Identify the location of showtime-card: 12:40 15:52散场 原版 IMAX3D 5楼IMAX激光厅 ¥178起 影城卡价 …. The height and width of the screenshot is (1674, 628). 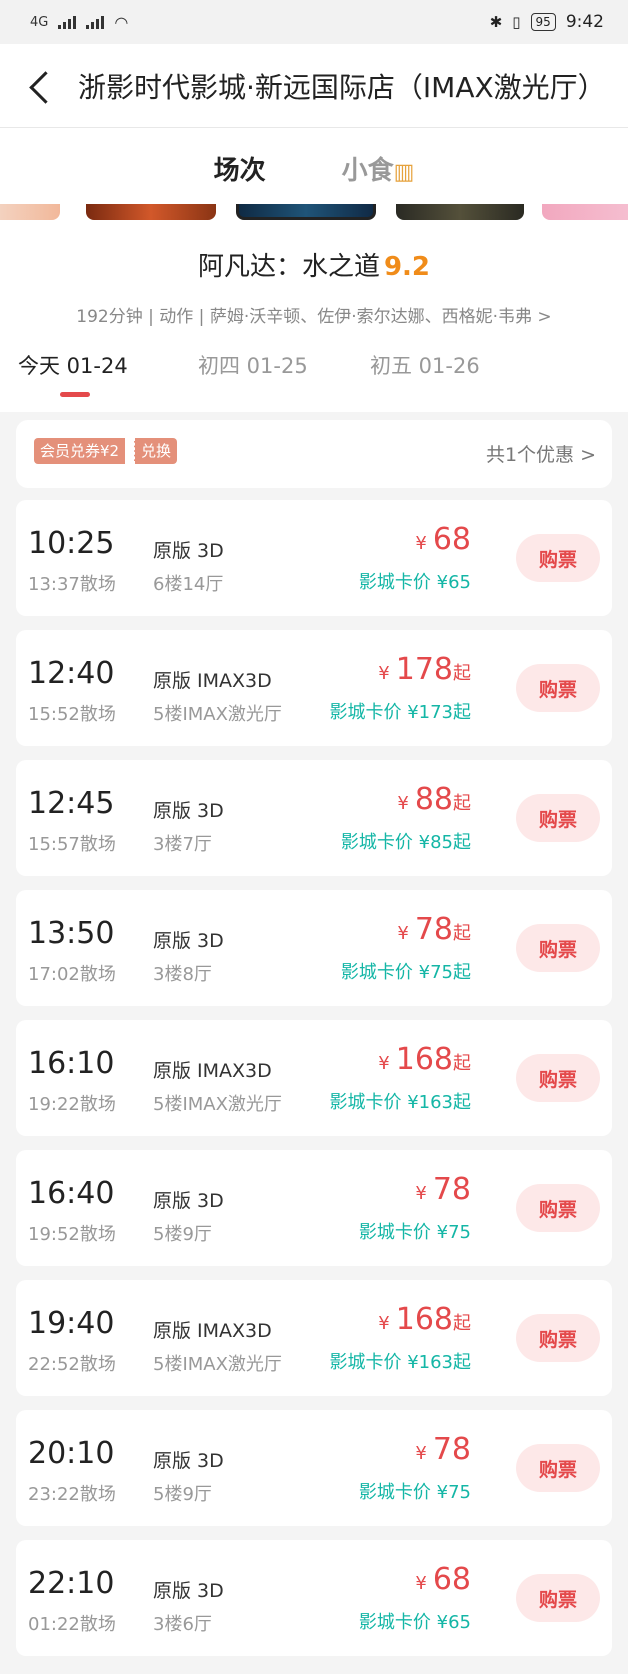
(314, 688).